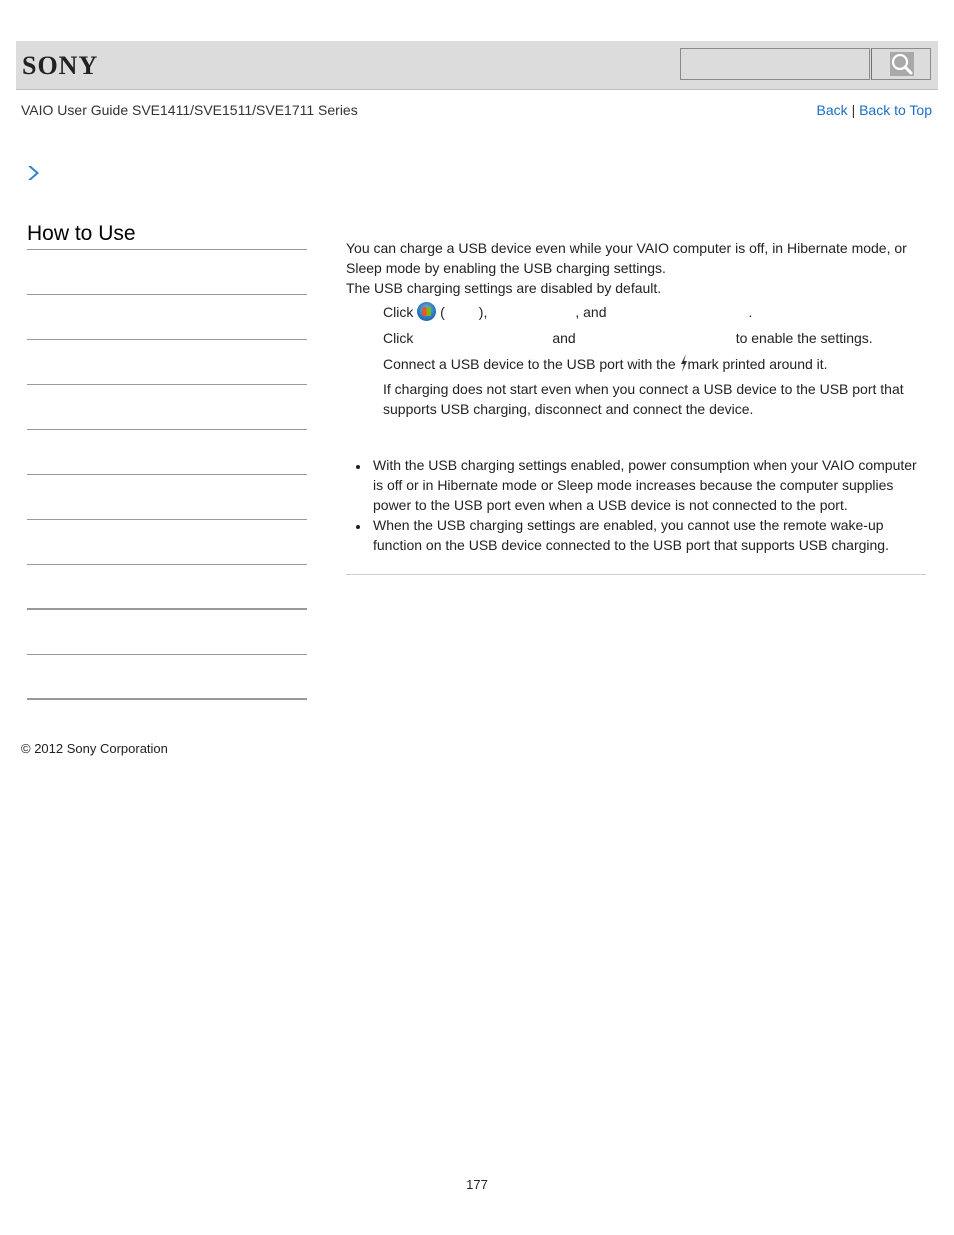 Image resolution: width=954 pixels, height=1235 pixels. I want to click on step-text: mark printed around it., so click(757, 364).